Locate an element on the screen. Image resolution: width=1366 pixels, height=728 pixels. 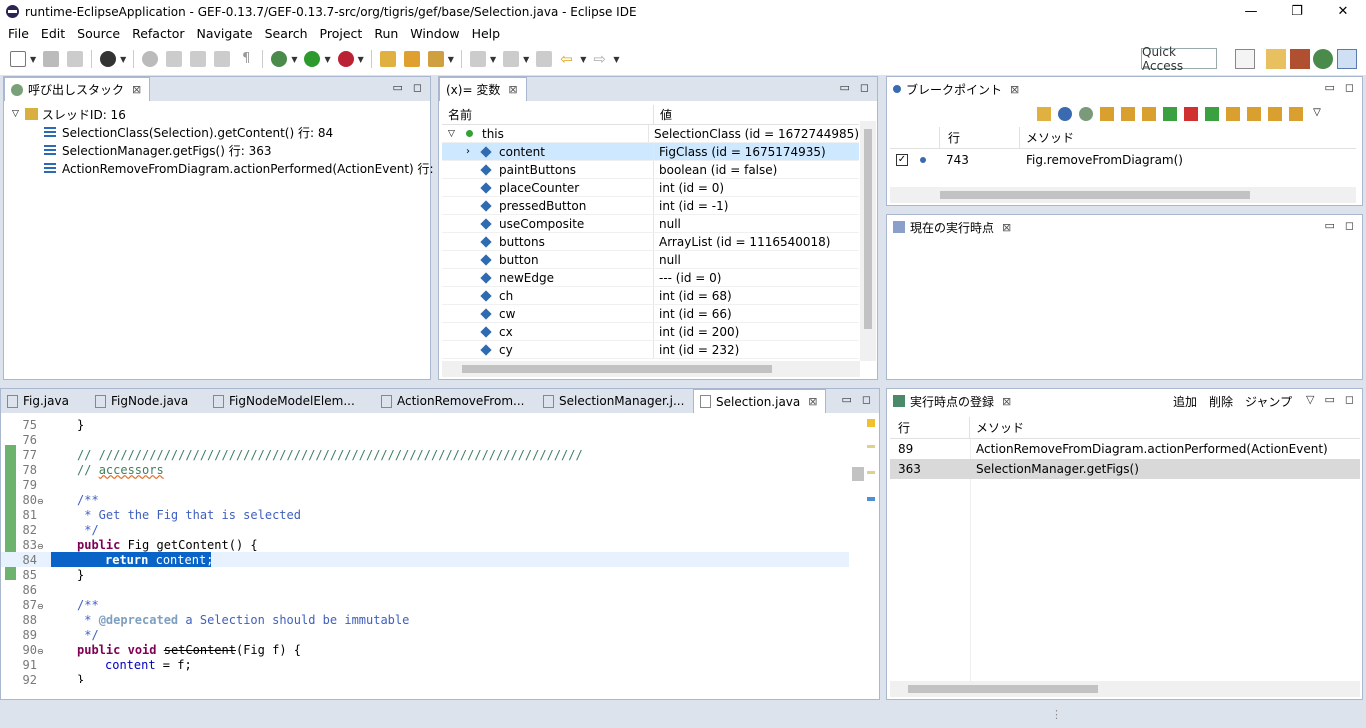
table-row: button null is located at coordinates (650, 260).